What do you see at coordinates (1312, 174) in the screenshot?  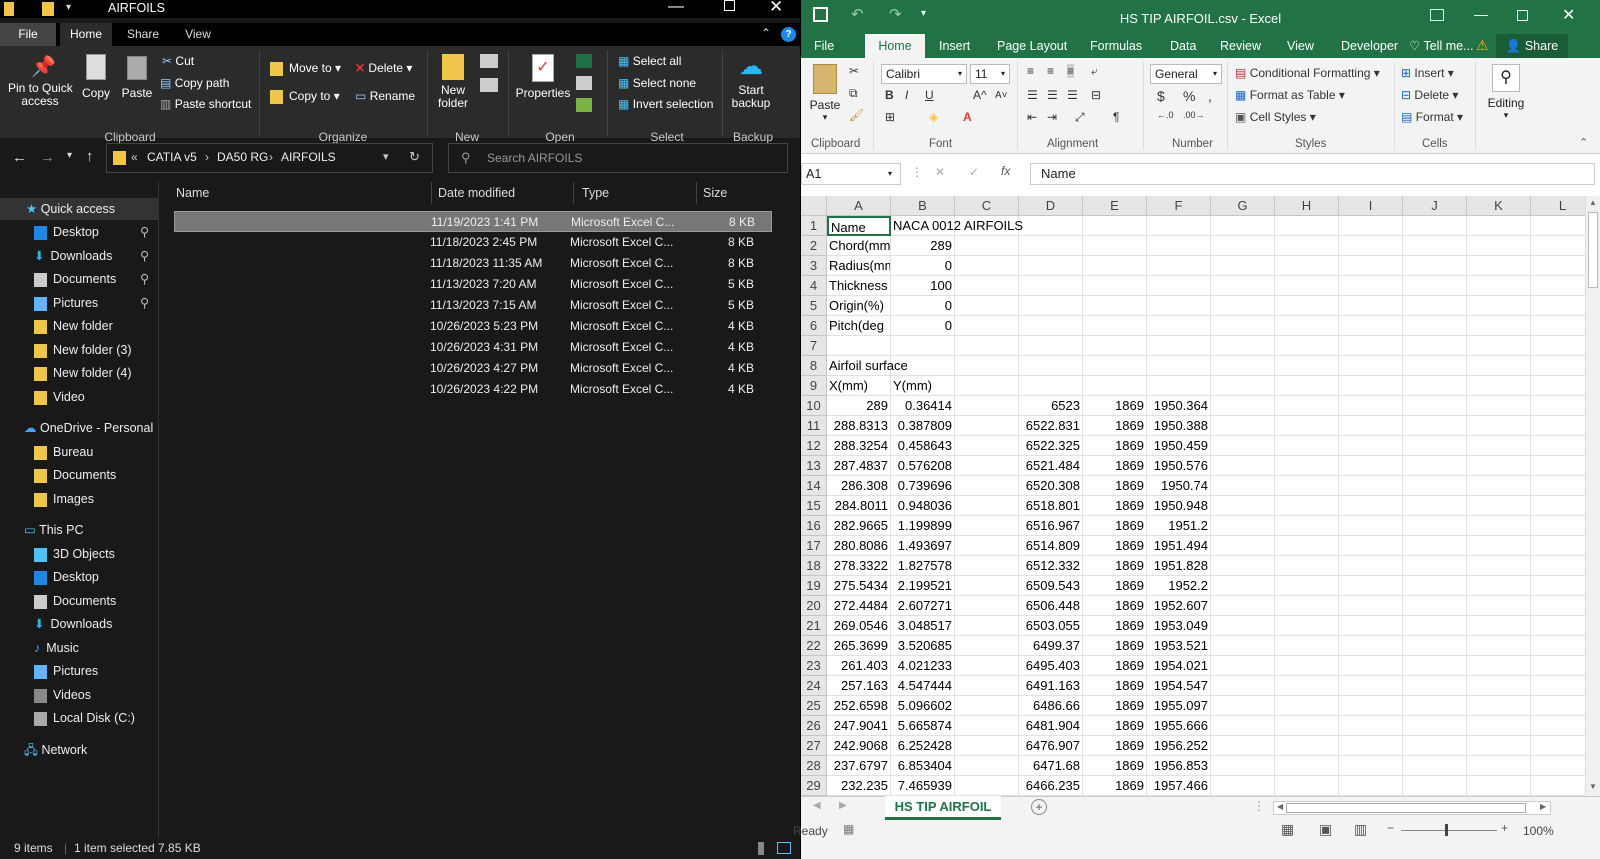 I see `formula-input: Name` at bounding box center [1312, 174].